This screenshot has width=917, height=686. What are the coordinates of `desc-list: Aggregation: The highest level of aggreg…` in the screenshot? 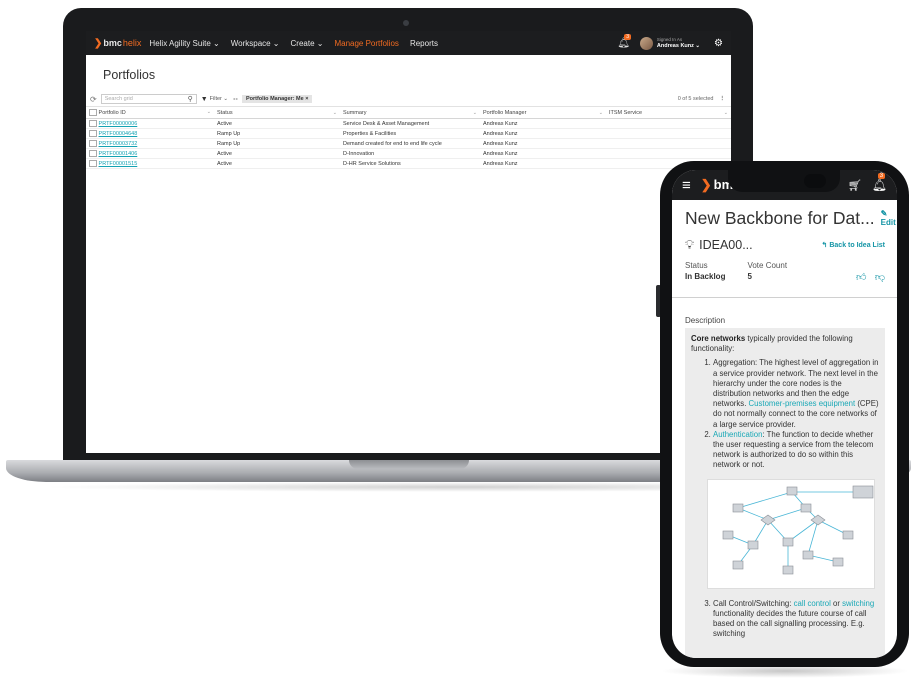 It's located at (785, 414).